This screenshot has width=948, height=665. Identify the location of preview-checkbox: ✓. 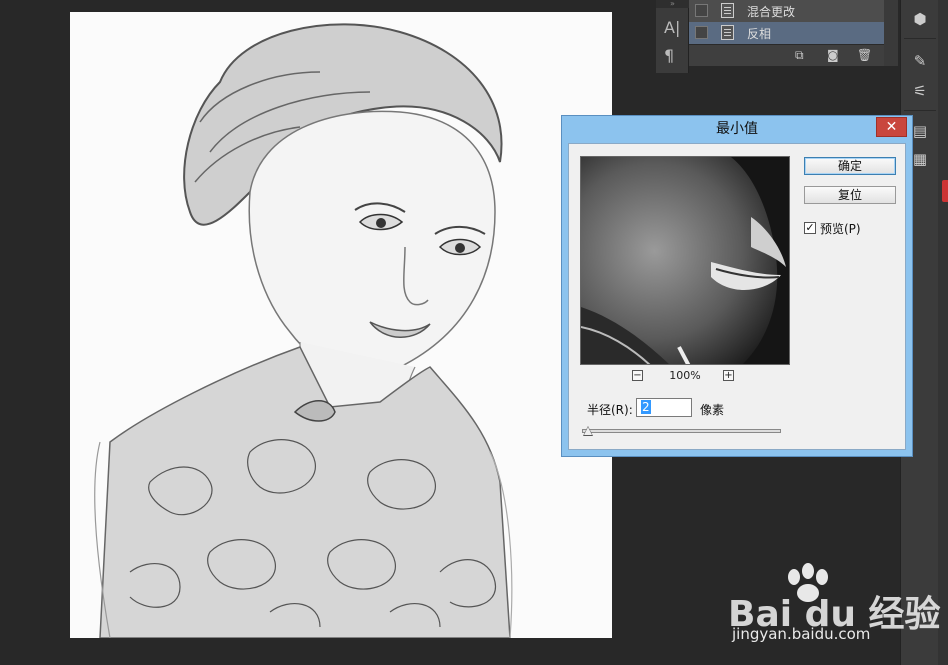
(810, 228).